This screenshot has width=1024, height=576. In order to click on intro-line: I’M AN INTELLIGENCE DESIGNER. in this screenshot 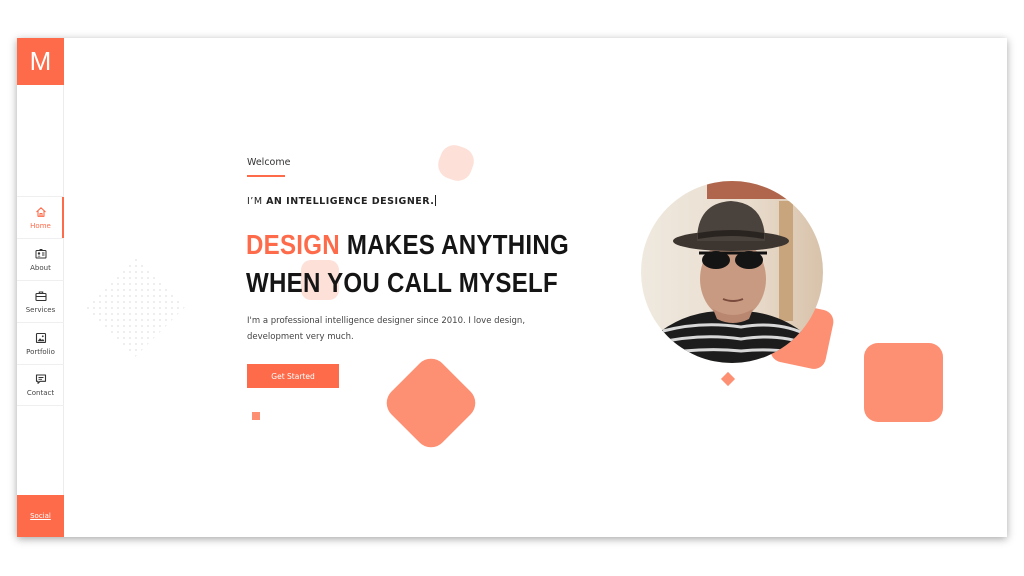, I will do `click(342, 201)`.